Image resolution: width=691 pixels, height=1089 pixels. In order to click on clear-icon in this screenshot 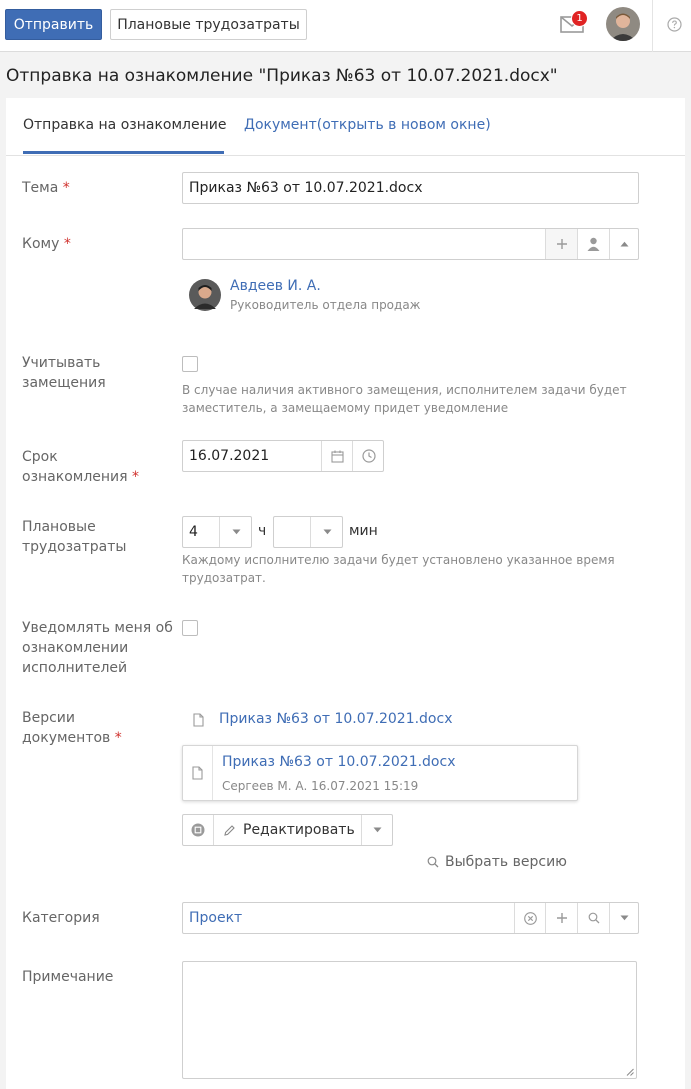, I will do `click(530, 918)`.